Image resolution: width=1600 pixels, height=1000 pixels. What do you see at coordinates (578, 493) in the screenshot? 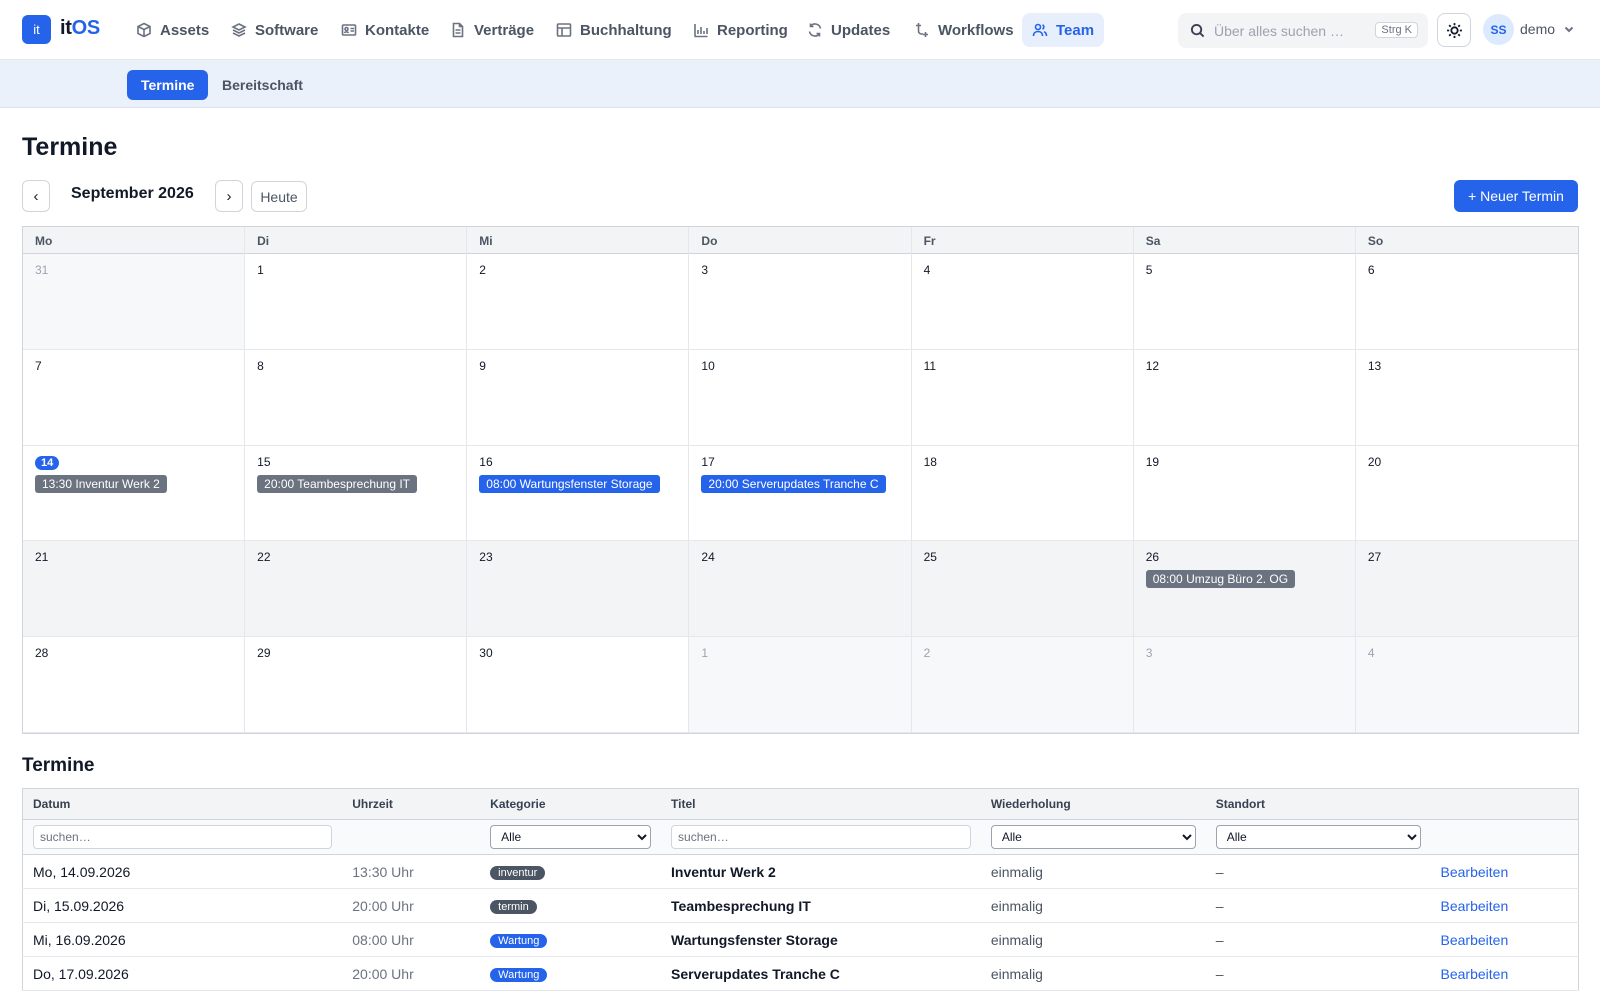
I see `calendar-day-cell: 16 08:00 Wartungsfenster Storage` at bounding box center [578, 493].